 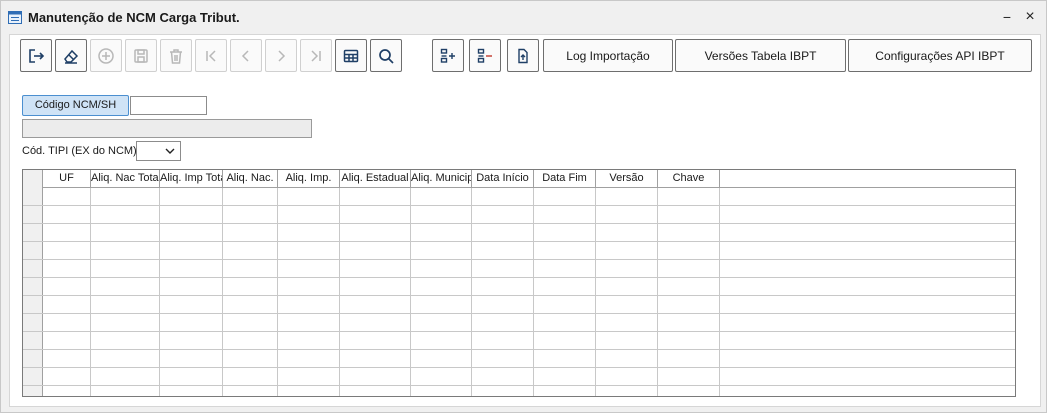 What do you see at coordinates (191, 179) in the screenshot?
I see `column-header: Aliq. Imp Total` at bounding box center [191, 179].